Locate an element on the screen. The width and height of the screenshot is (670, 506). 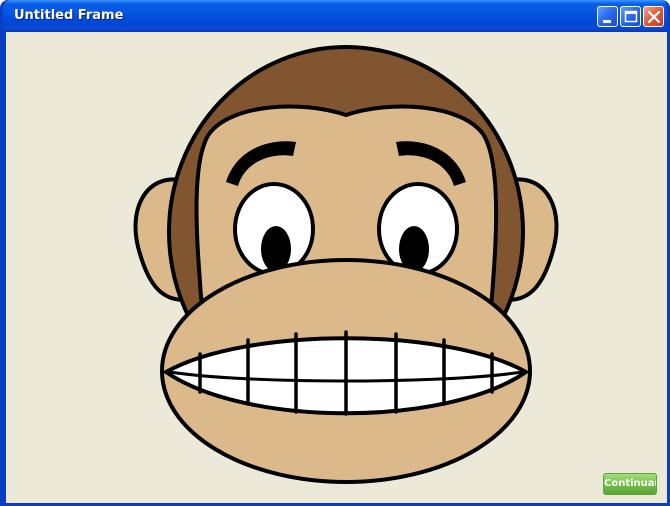
maximize-button is located at coordinates (630, 16).